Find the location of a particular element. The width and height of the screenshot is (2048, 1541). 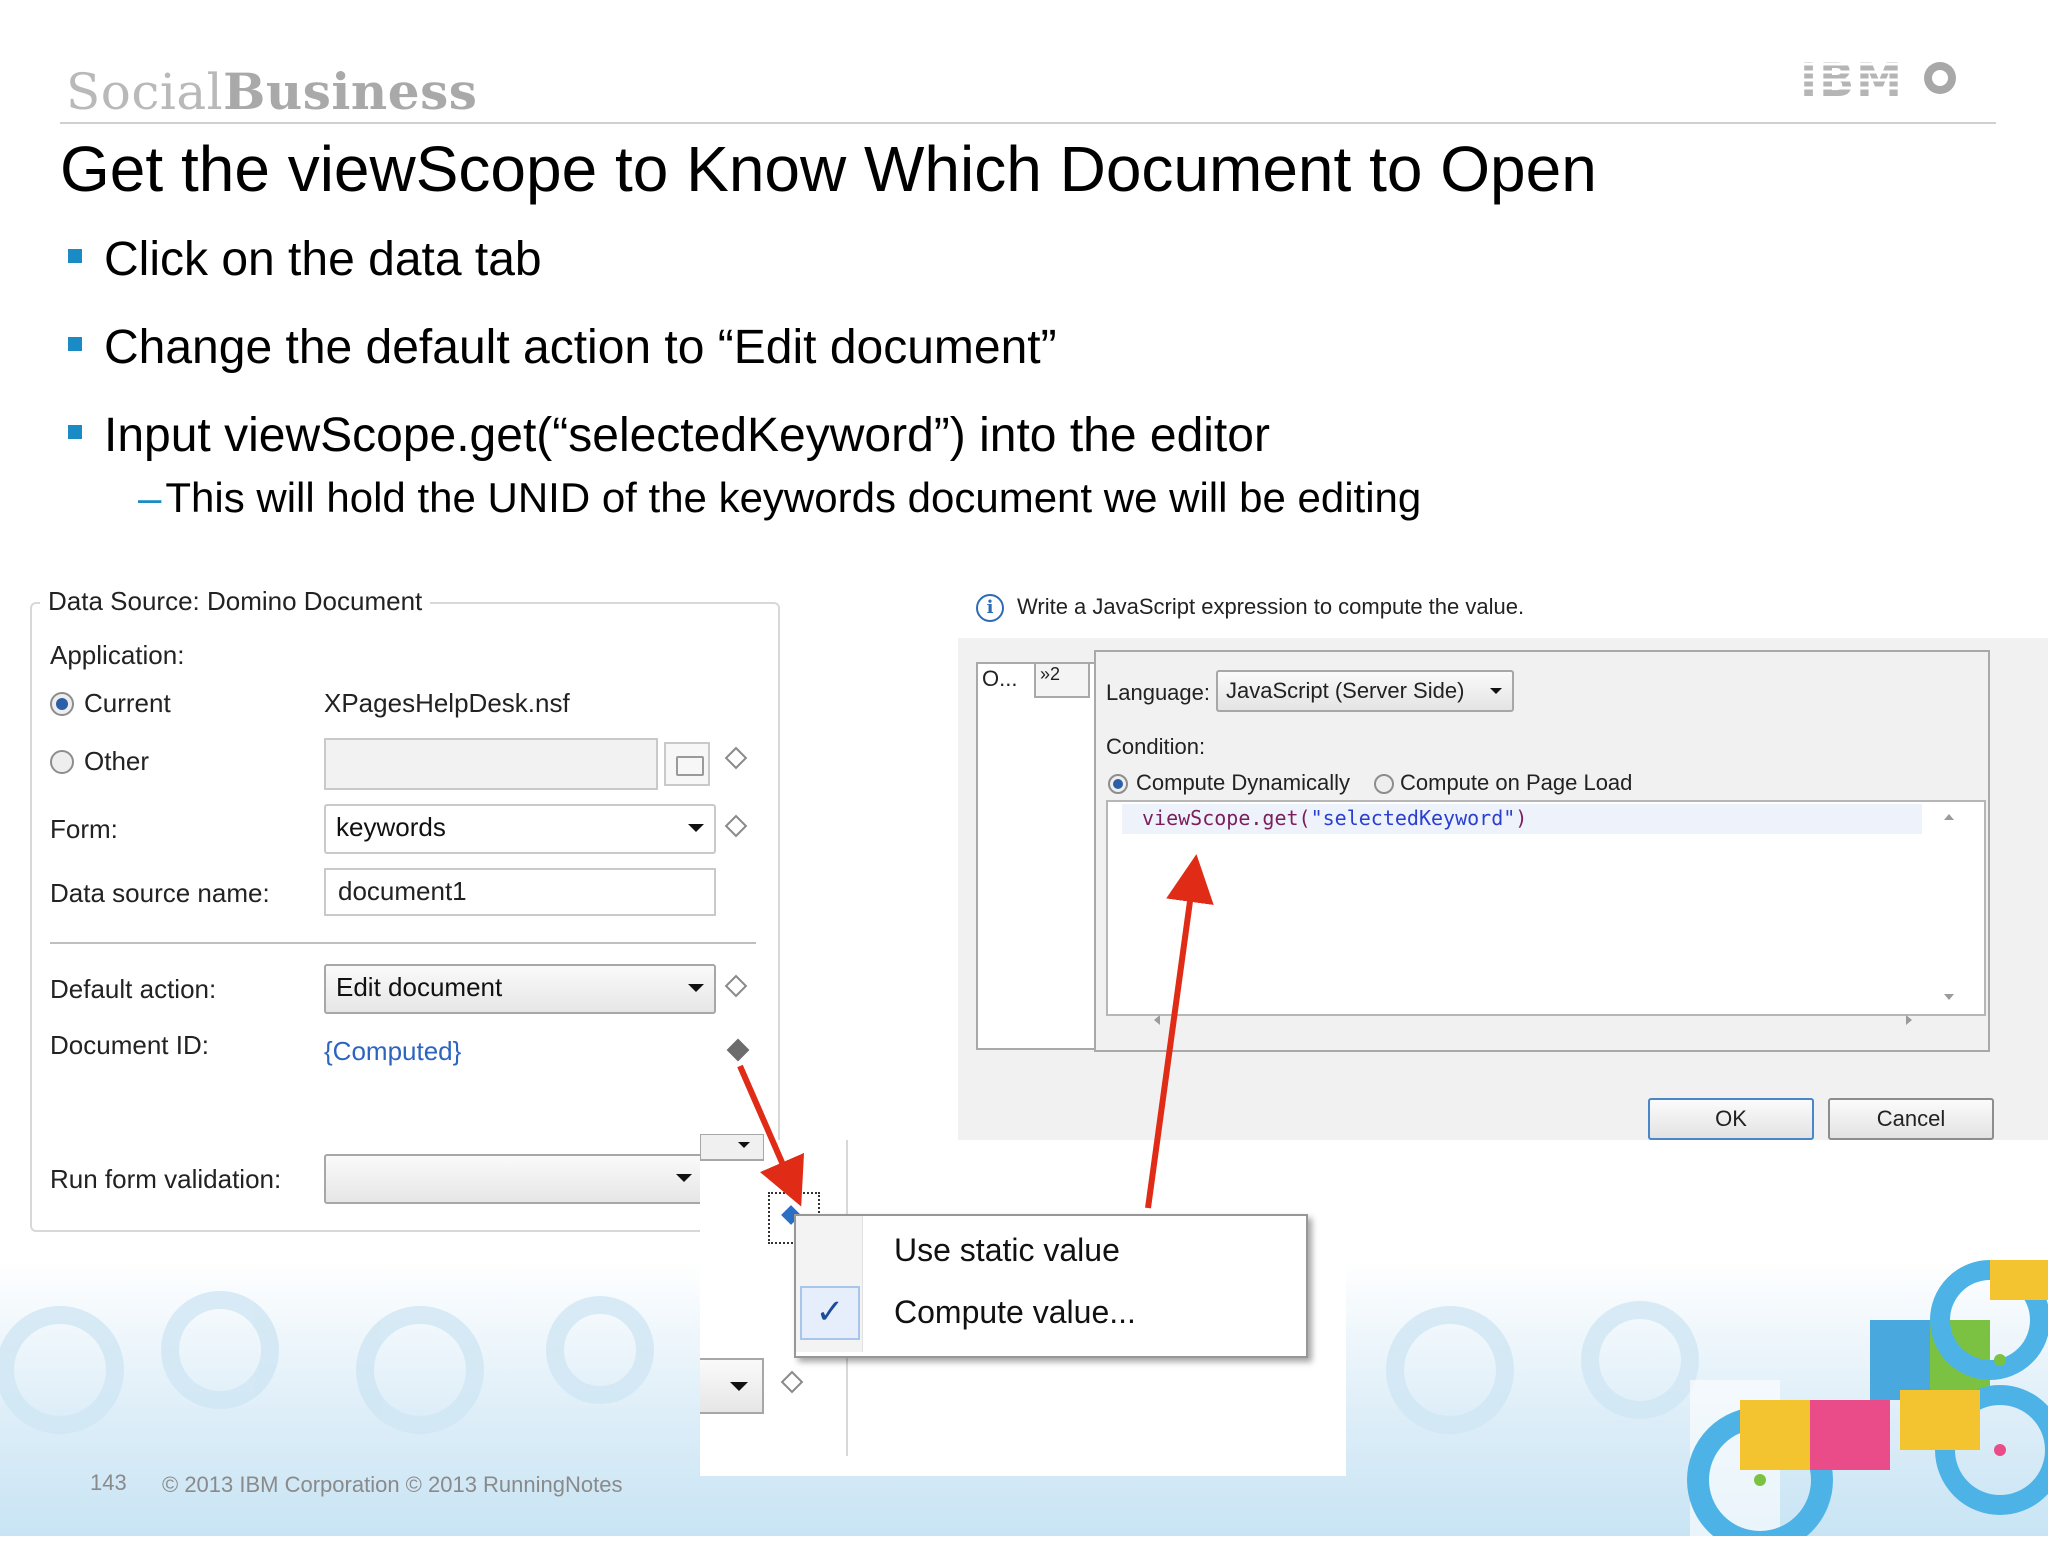

current-radio is located at coordinates (62, 704).